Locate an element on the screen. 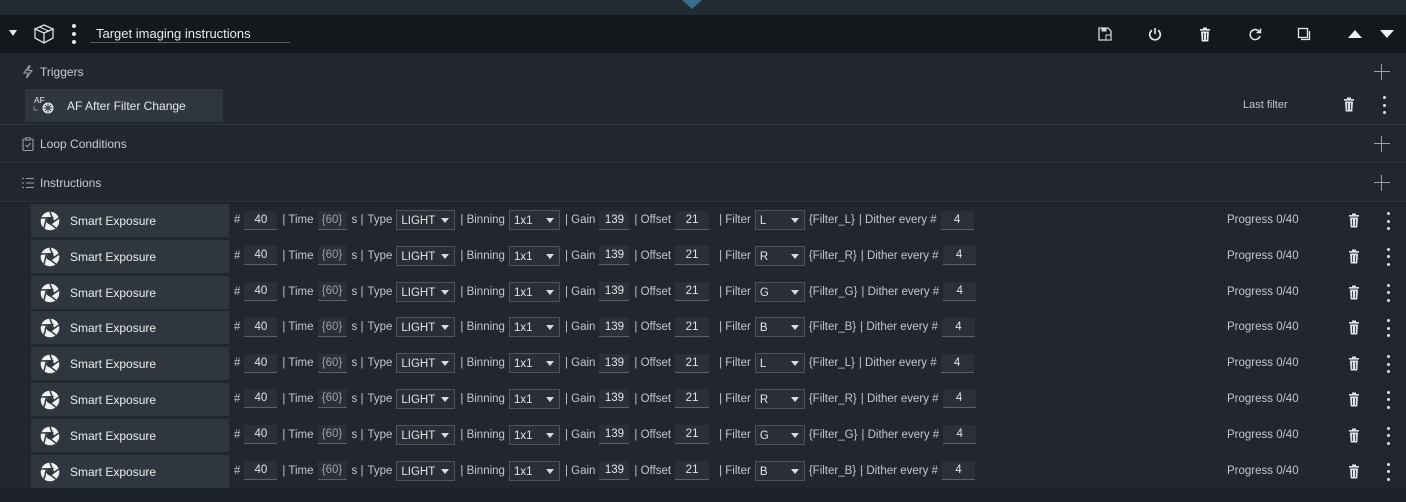 Image resolution: width=1406 pixels, height=502 pixels. target-name-input is located at coordinates (190, 33).